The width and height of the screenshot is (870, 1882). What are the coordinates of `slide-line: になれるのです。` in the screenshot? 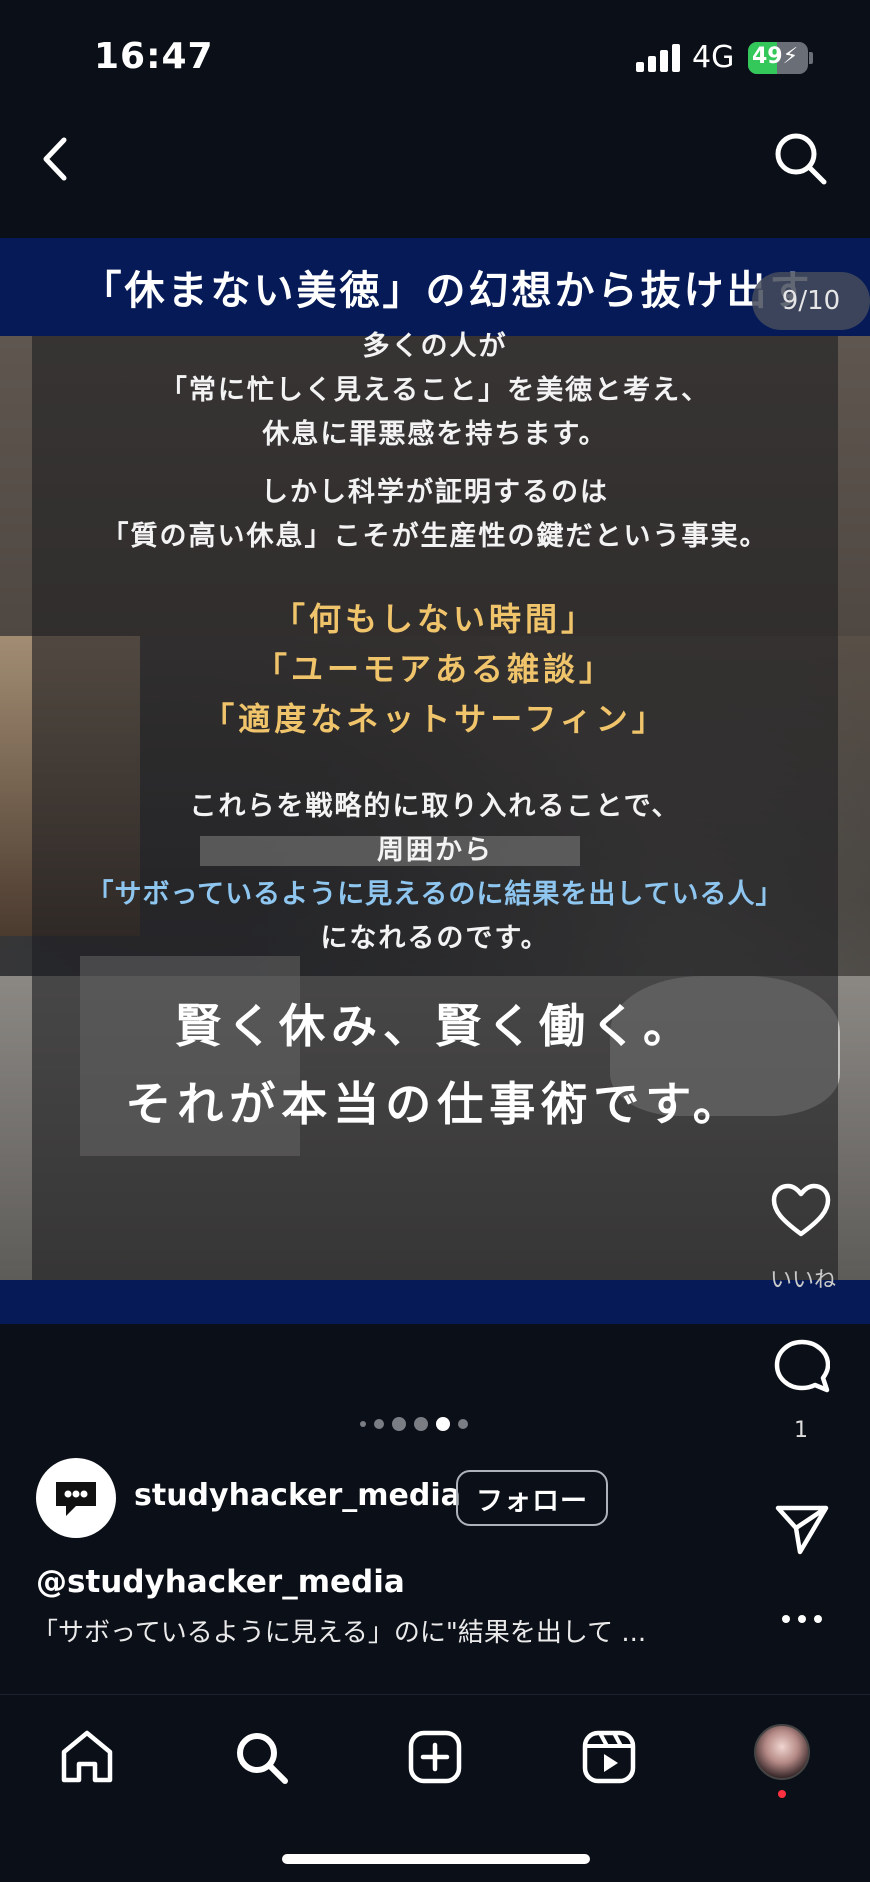 It's located at (435, 938).